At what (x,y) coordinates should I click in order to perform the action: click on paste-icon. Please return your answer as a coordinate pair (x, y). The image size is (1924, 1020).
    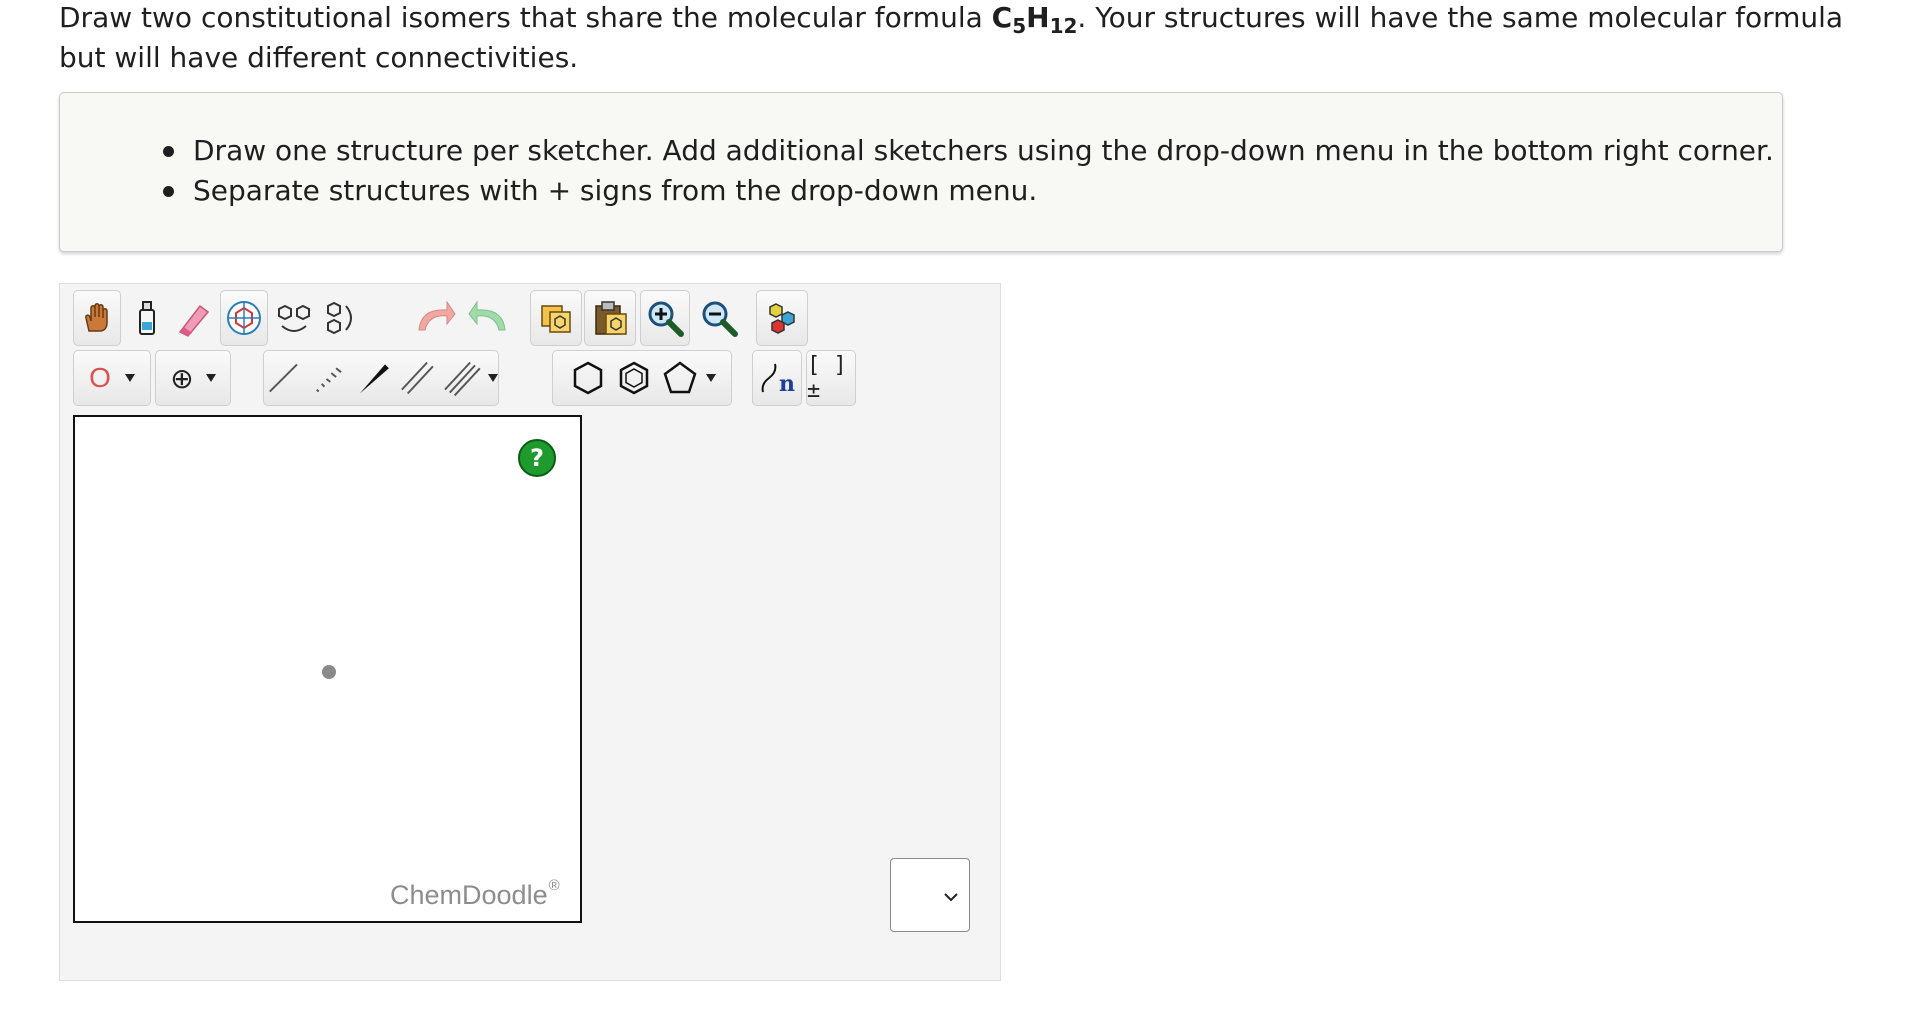
    Looking at the image, I should click on (611, 318).